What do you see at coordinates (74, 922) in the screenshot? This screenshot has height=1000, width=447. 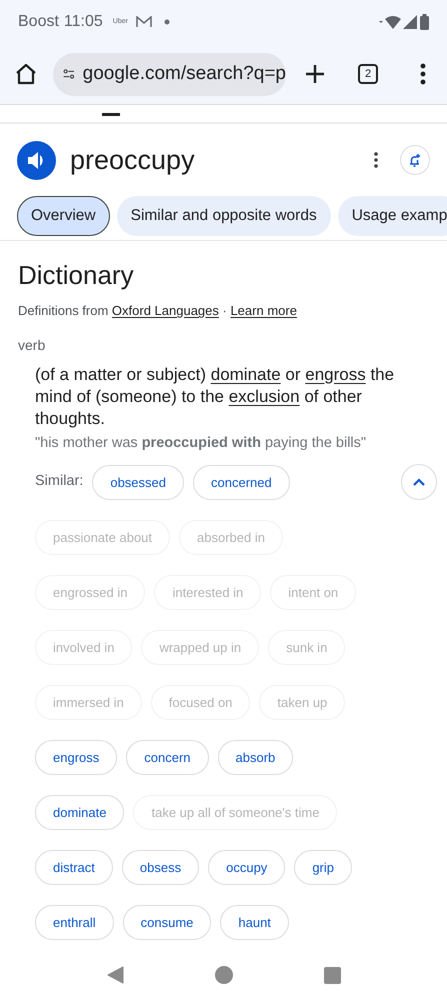 I see `word-chip: enthrall` at bounding box center [74, 922].